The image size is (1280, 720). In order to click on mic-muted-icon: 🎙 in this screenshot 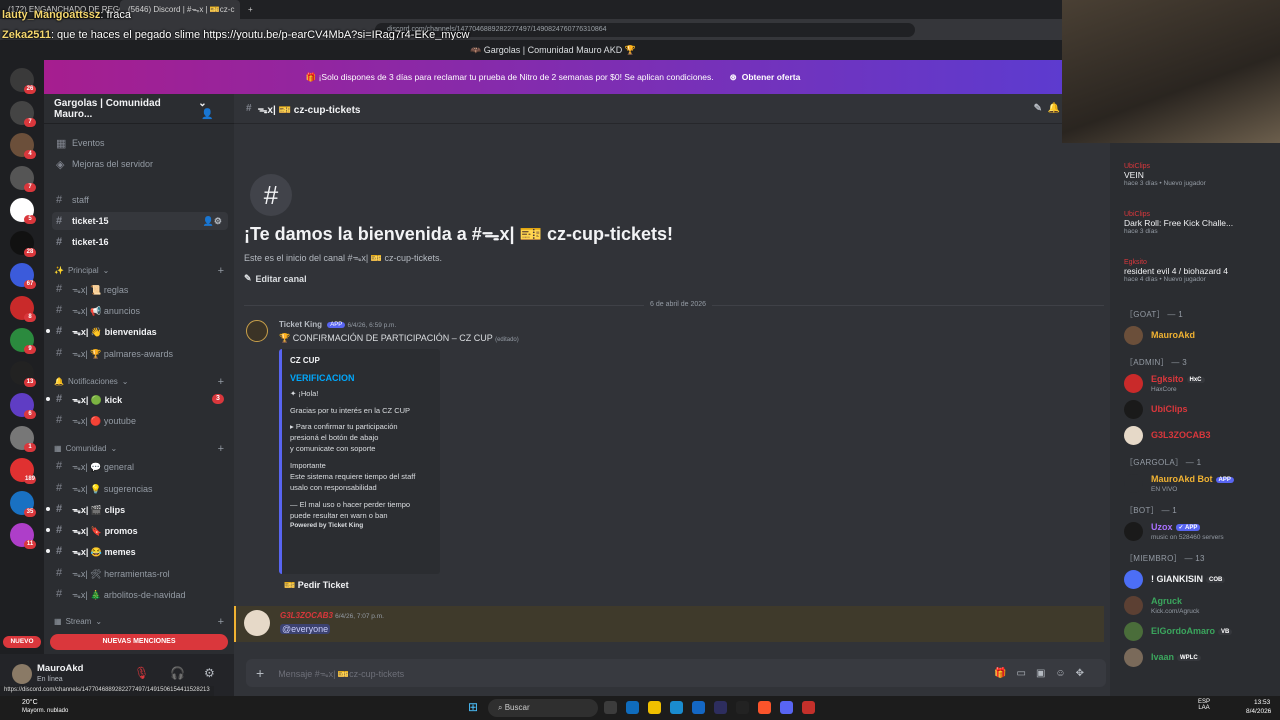, I will do `click(141, 673)`.